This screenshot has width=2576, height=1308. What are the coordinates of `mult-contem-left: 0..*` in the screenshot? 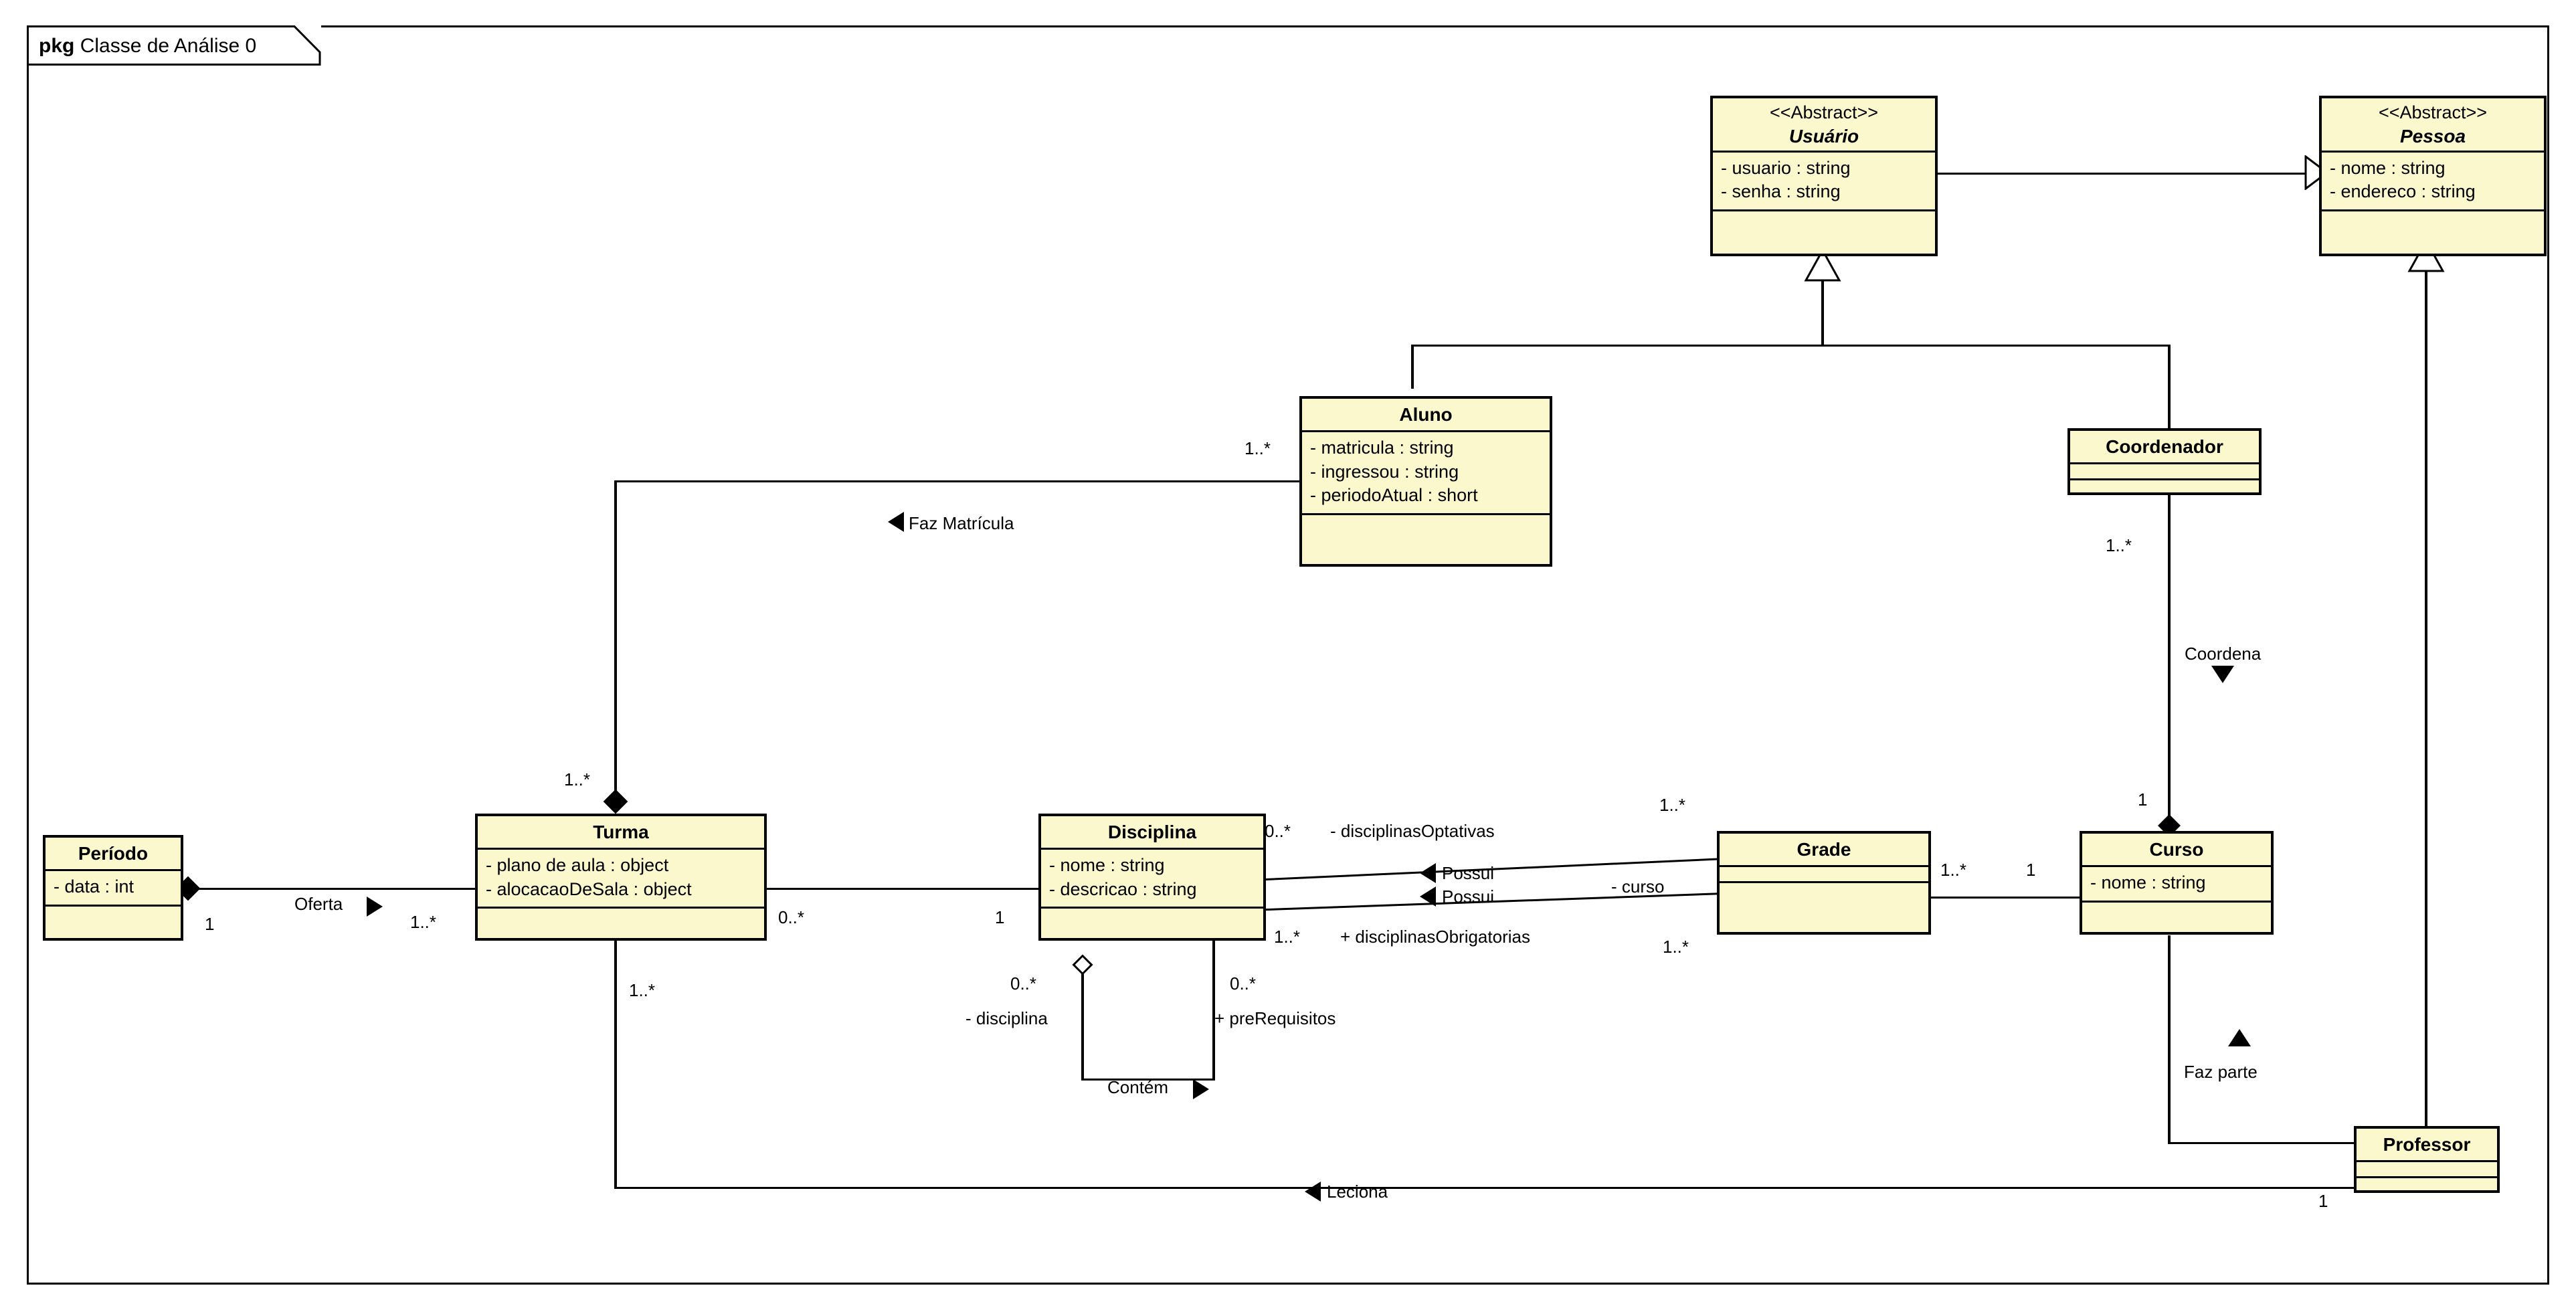 It's located at (1023, 983).